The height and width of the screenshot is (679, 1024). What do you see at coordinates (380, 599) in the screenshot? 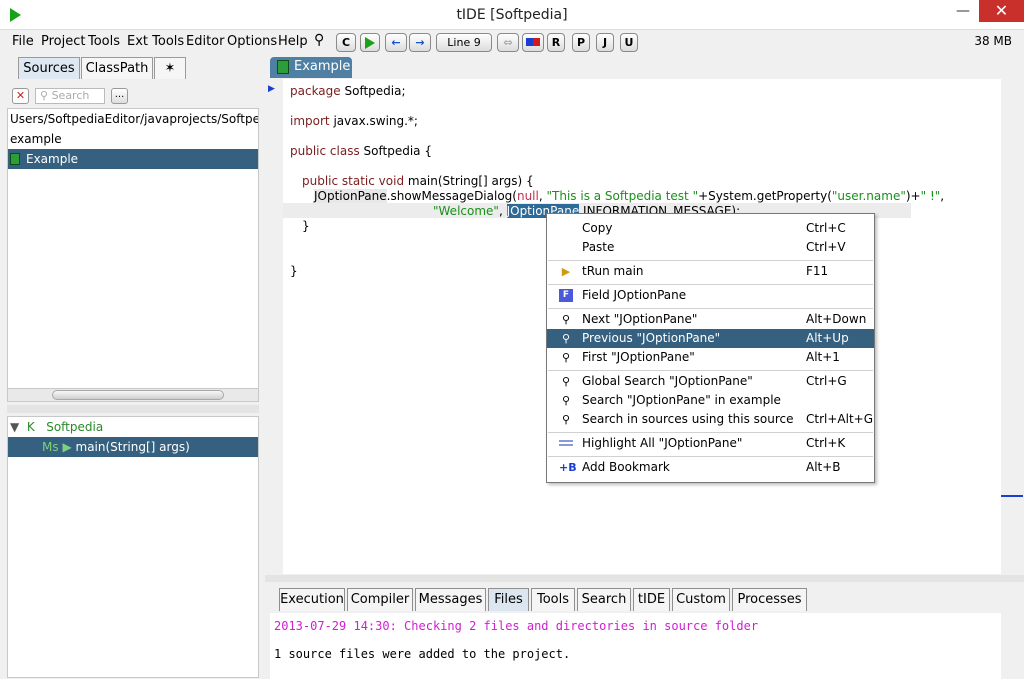
I see `tab-compiler: Compiler` at bounding box center [380, 599].